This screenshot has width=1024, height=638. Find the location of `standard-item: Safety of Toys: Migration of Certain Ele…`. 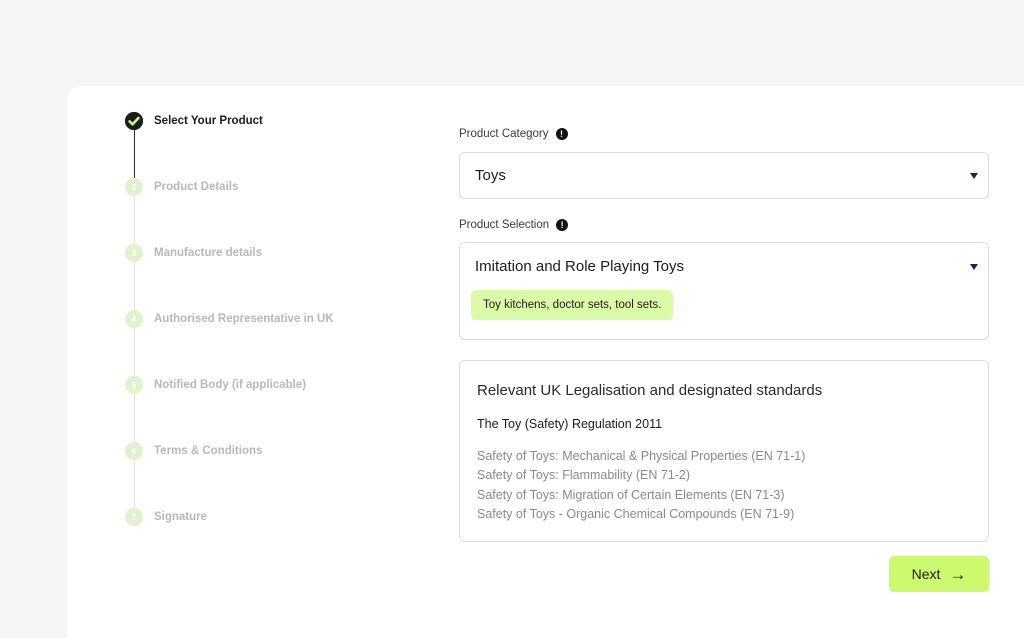

standard-item: Safety of Toys: Migration of Certain Ele… is located at coordinates (631, 494).